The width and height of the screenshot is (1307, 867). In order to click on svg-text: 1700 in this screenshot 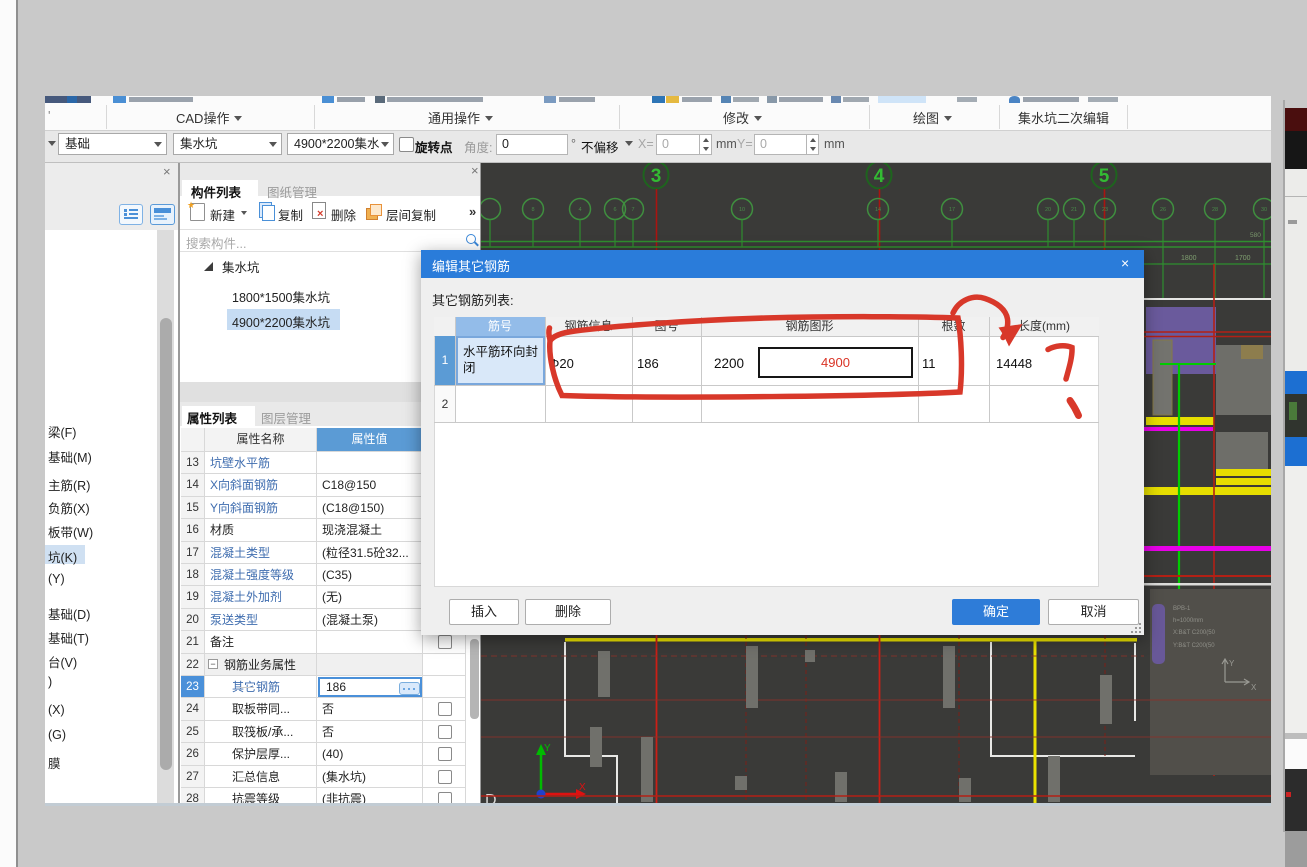, I will do `click(1243, 258)`.